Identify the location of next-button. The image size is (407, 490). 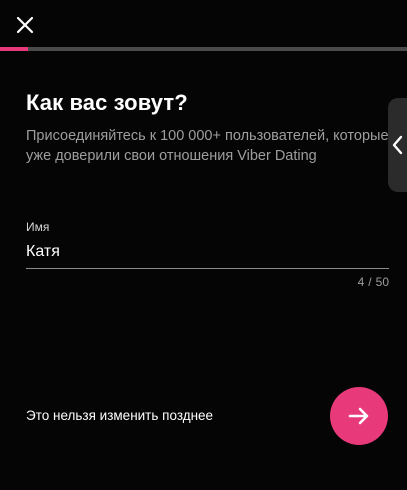
(359, 416).